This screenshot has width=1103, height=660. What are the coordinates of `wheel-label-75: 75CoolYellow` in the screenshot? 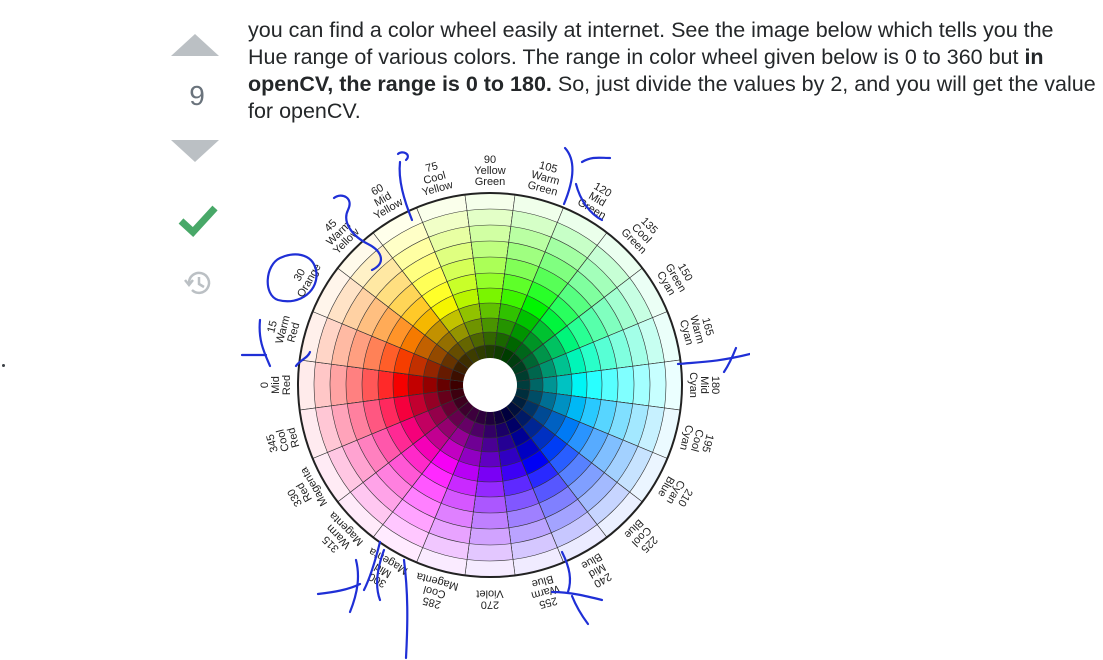 It's located at (437, 179).